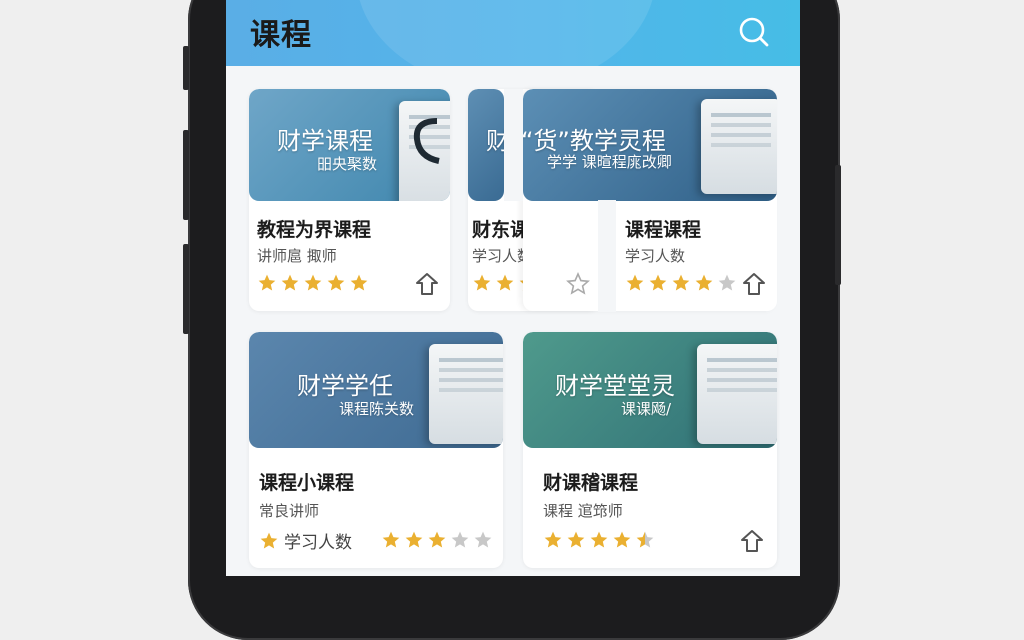  I want to click on thumbnail-subtitle: 学学 课暄程庣改卿, so click(609, 162).